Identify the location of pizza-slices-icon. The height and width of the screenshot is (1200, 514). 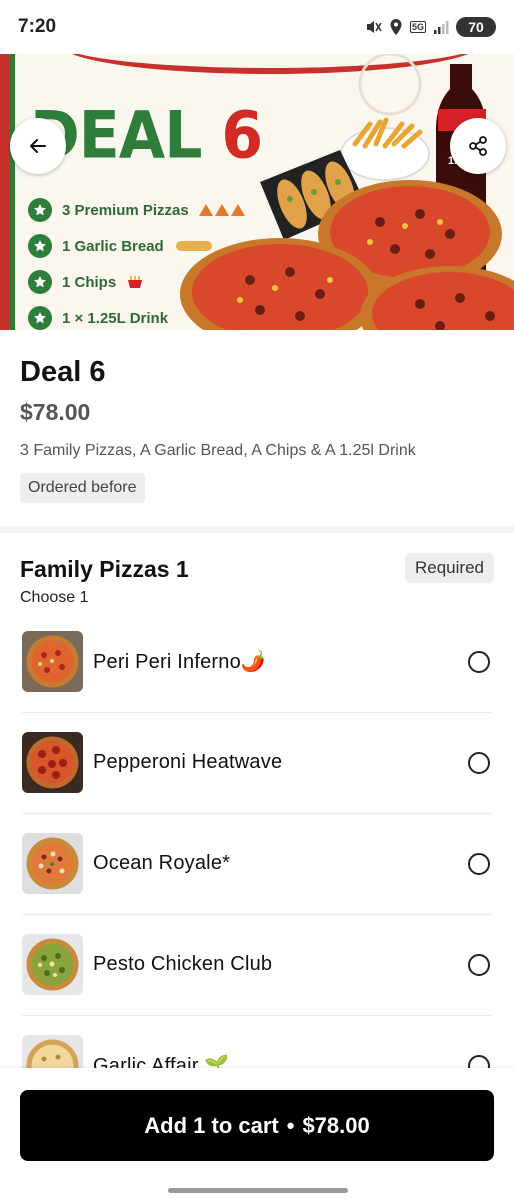
(221, 210).